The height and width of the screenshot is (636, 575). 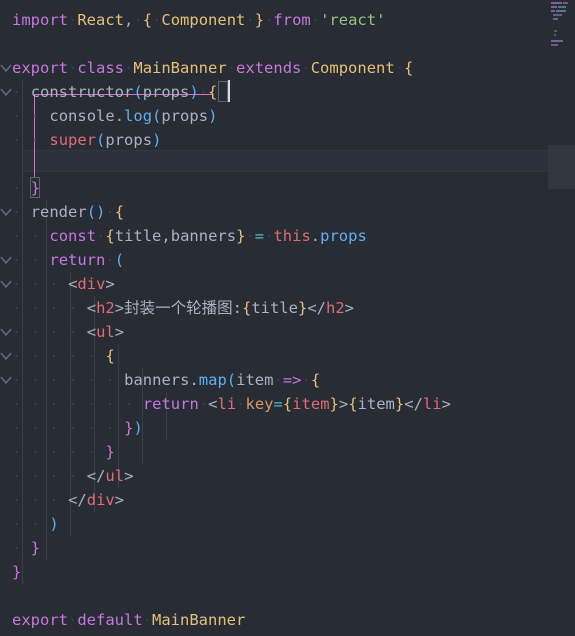 I want to click on code-line: · · · · · }, so click(x=274, y=452).